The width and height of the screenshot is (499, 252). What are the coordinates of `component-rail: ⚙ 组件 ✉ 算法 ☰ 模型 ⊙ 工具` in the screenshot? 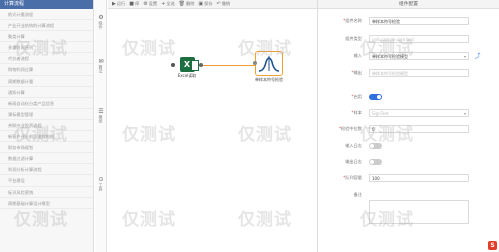 It's located at (101, 126).